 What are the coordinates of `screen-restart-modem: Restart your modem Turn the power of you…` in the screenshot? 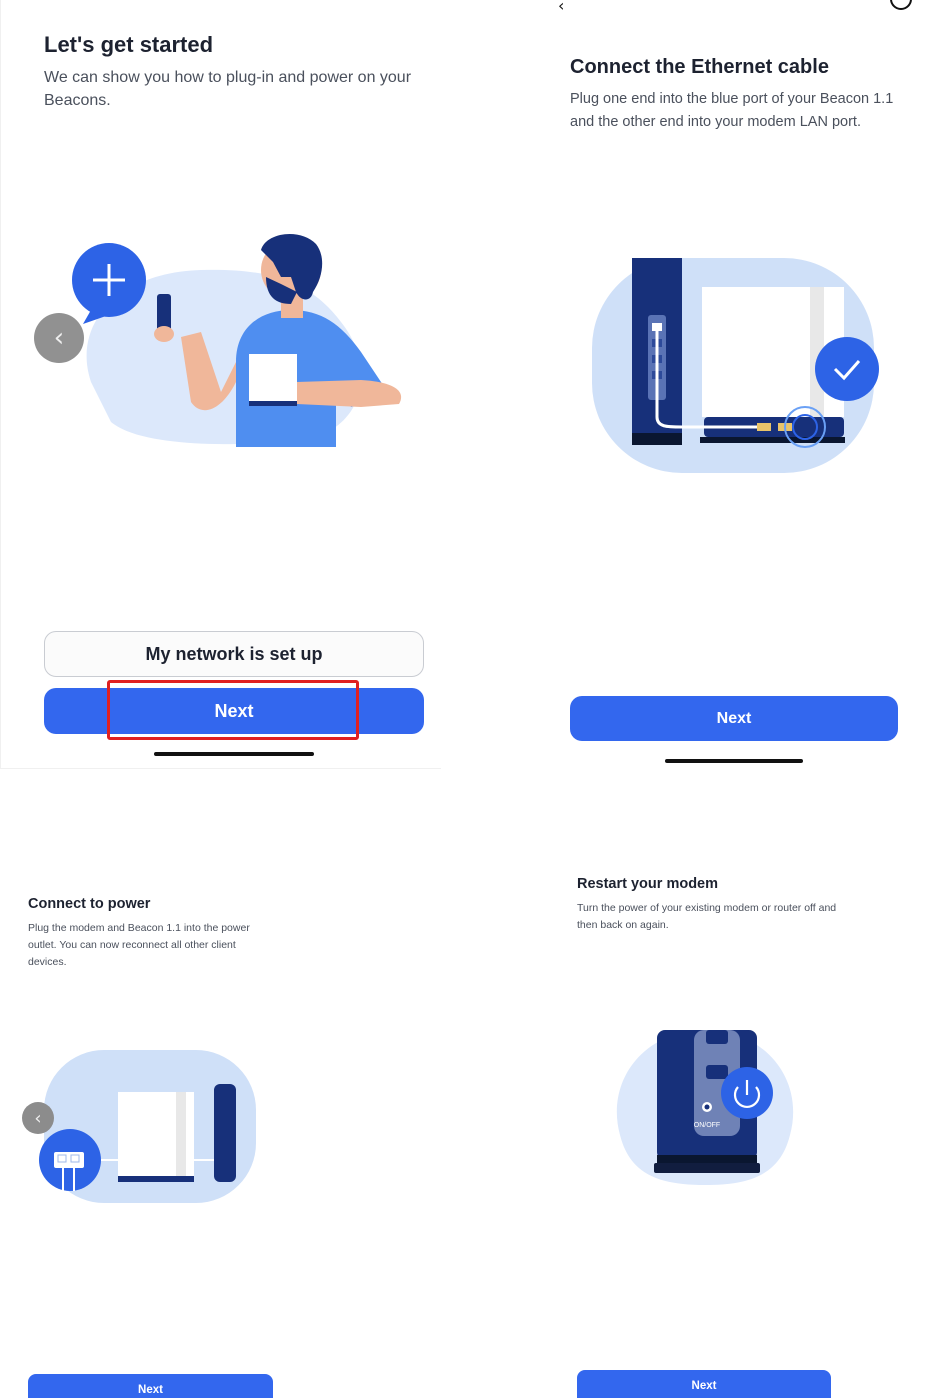 It's located at (710, 1126).